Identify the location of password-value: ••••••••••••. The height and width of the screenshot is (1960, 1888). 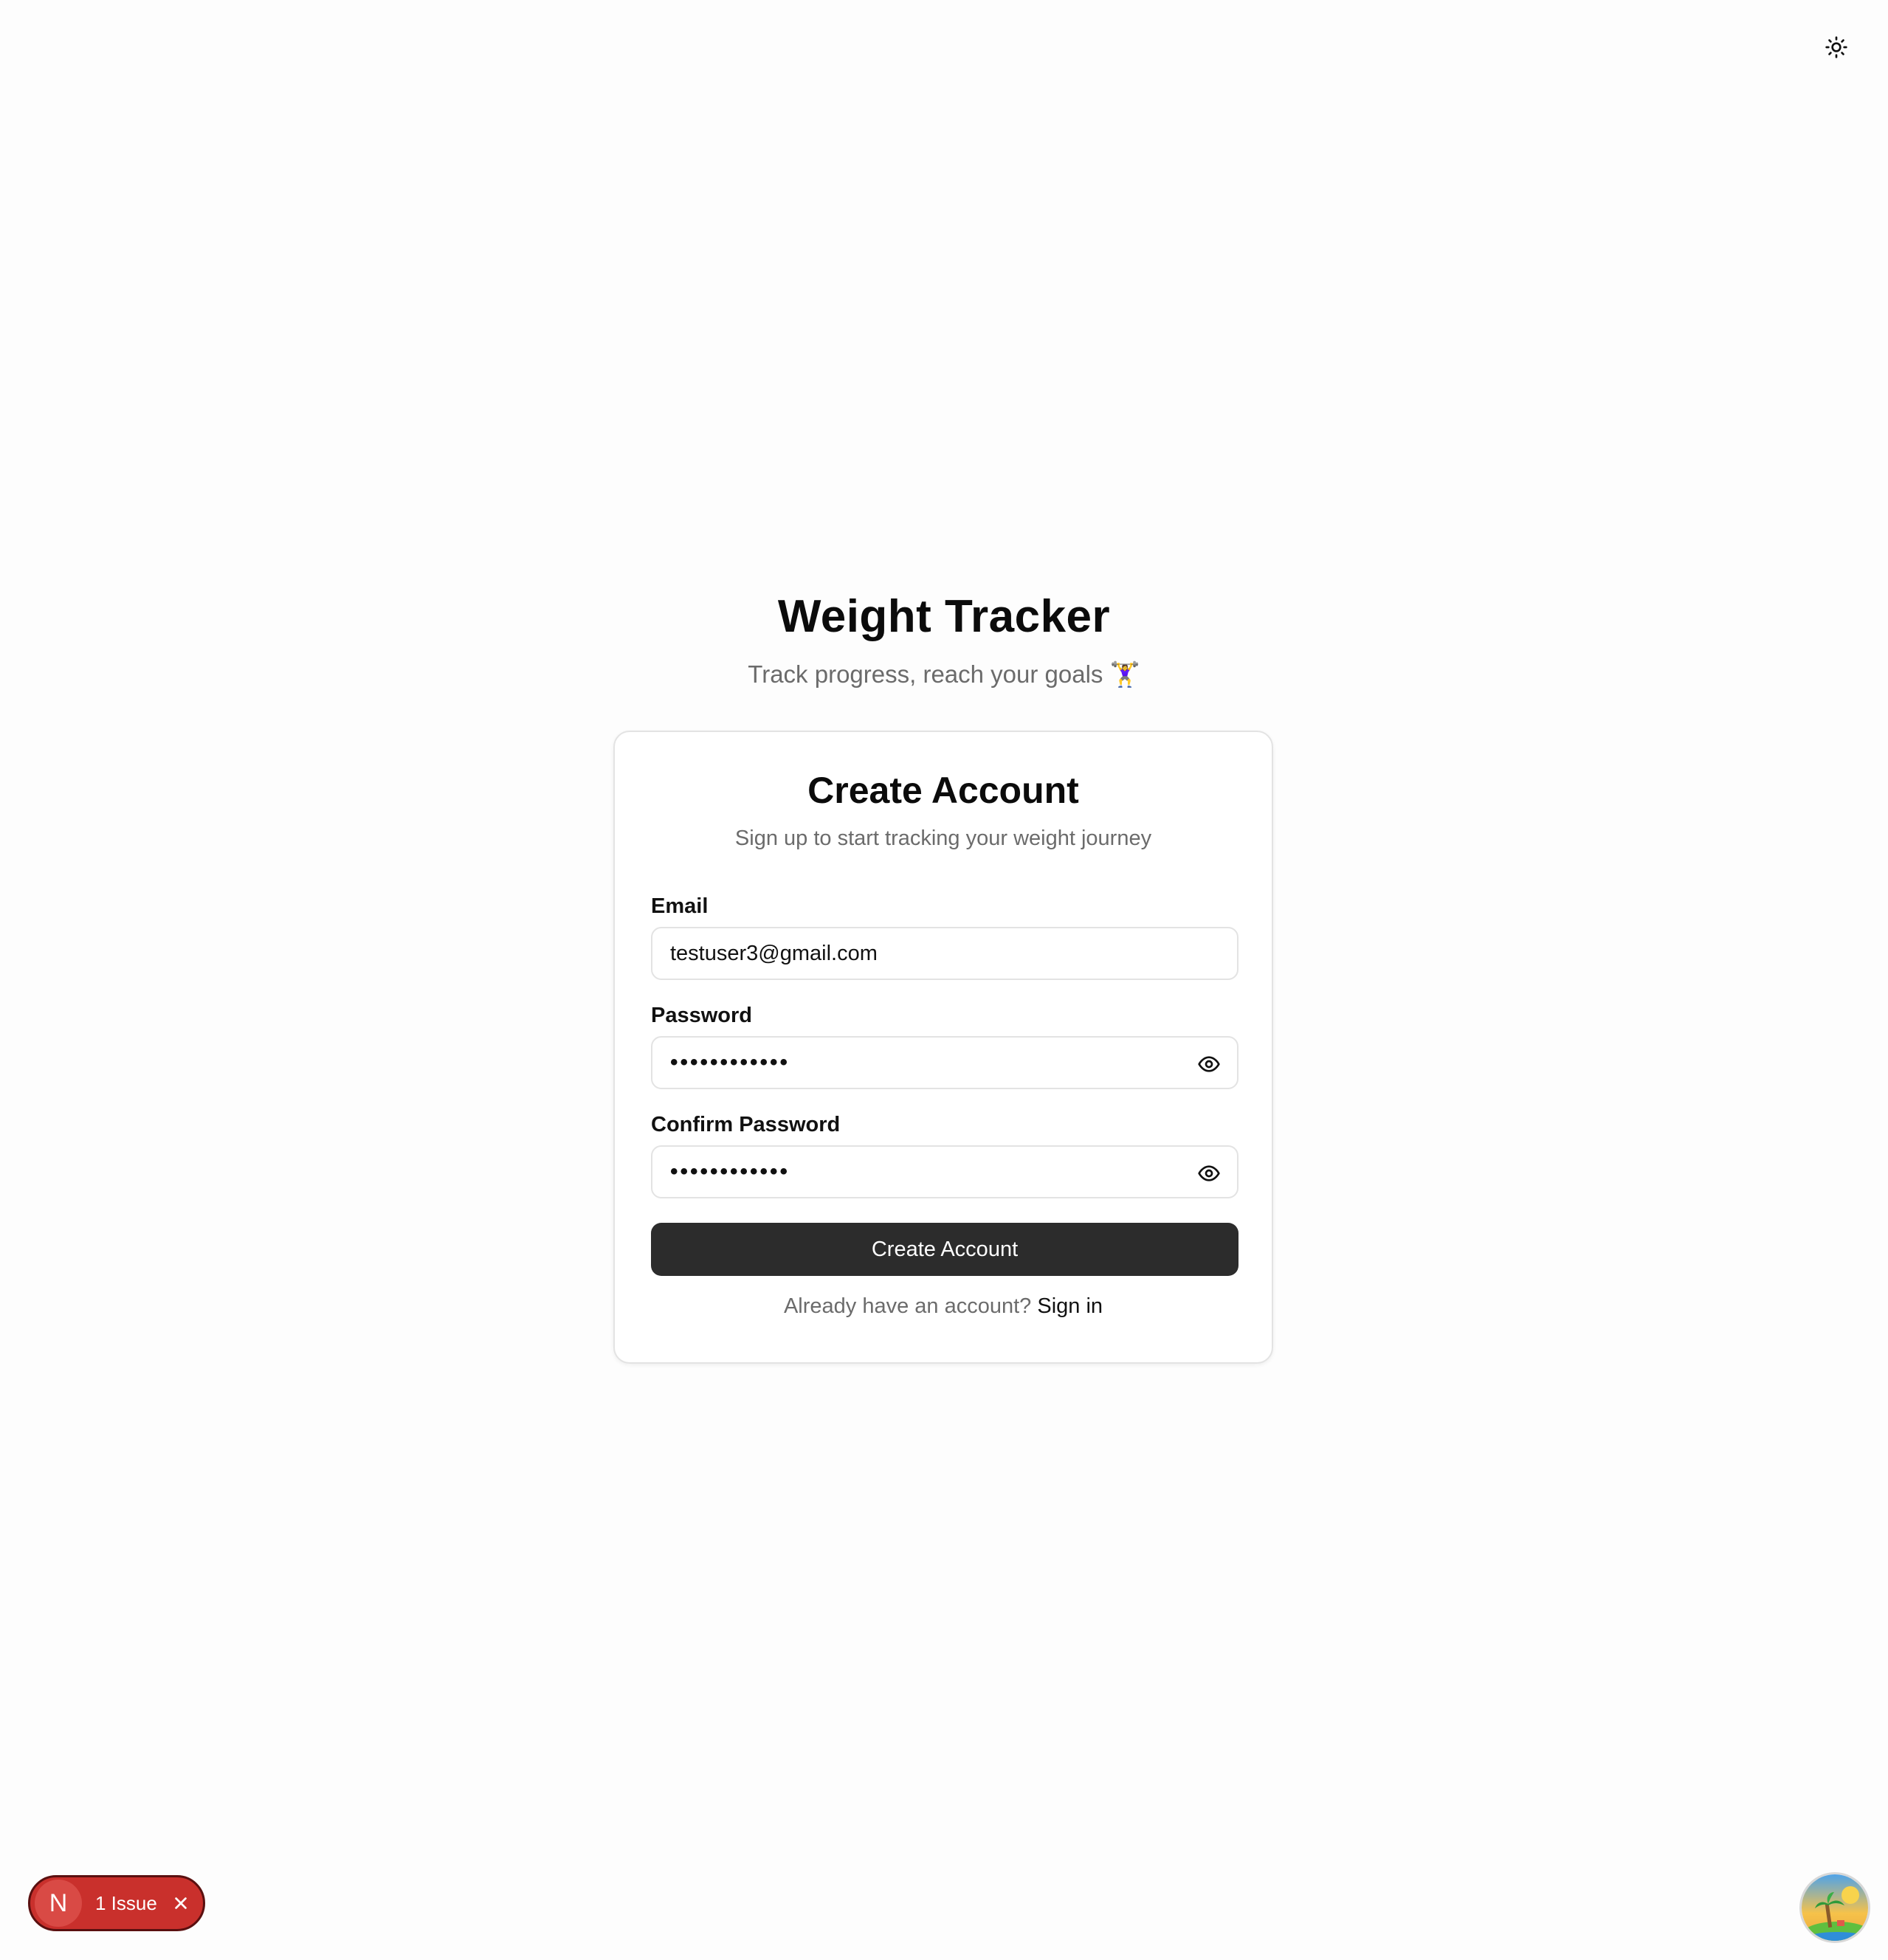
(730, 1062).